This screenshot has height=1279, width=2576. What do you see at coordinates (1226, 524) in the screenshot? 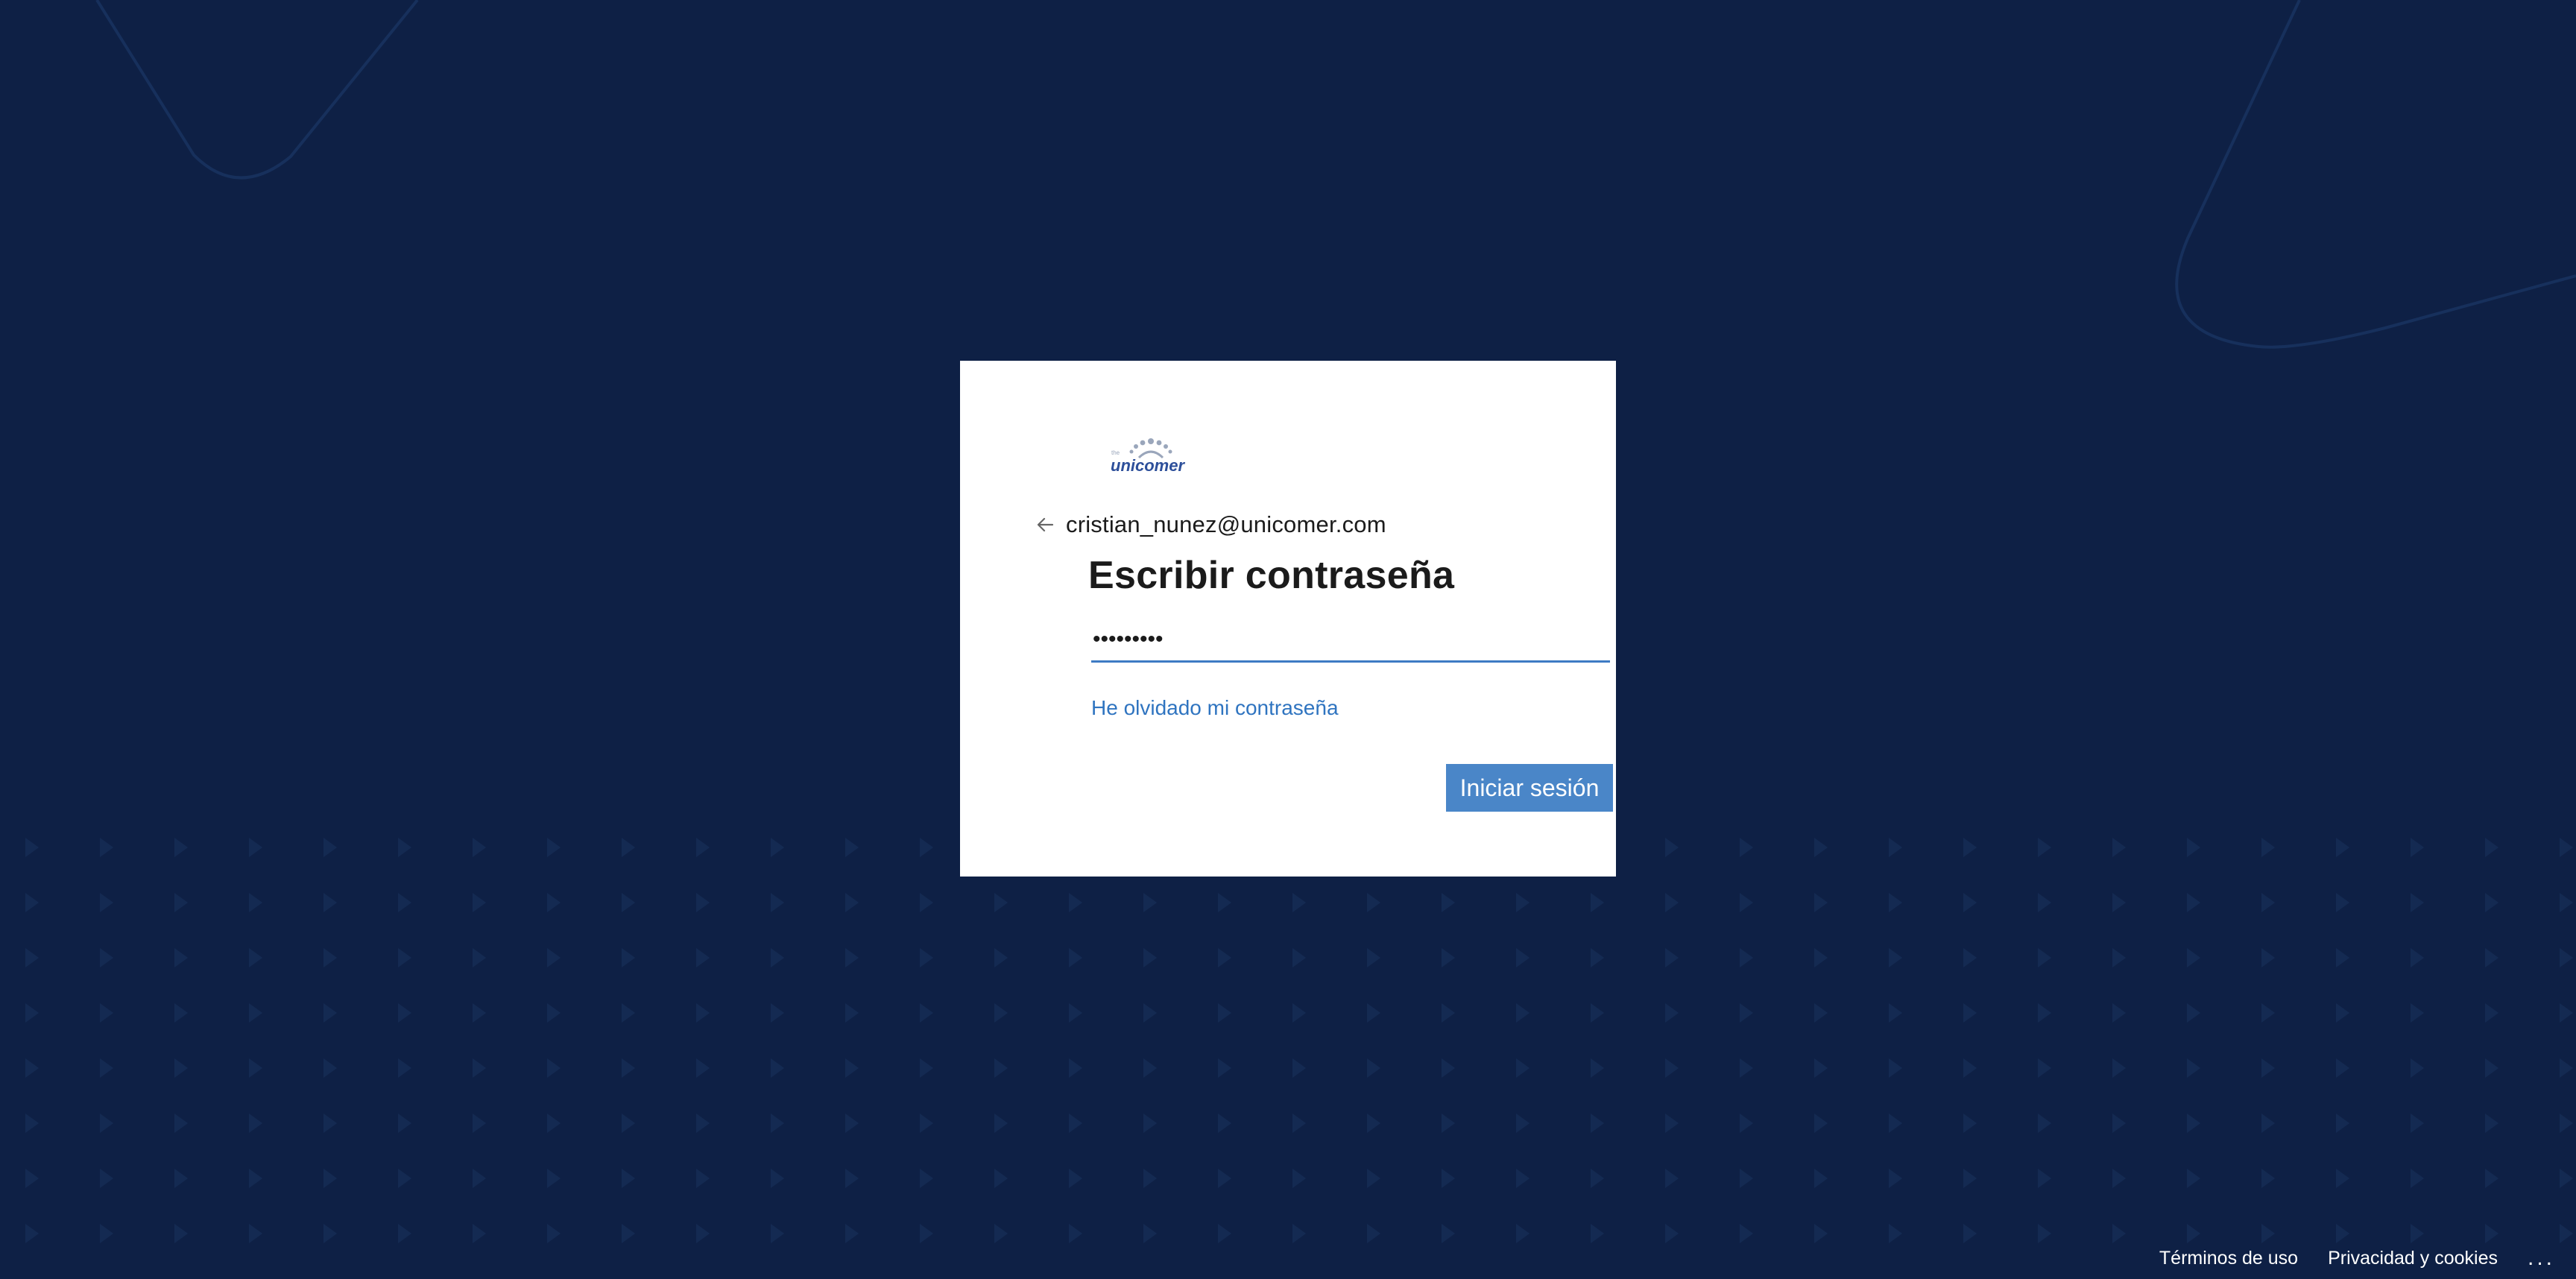
I see `identity-email: cristian_nunez@unicomer.com` at bounding box center [1226, 524].